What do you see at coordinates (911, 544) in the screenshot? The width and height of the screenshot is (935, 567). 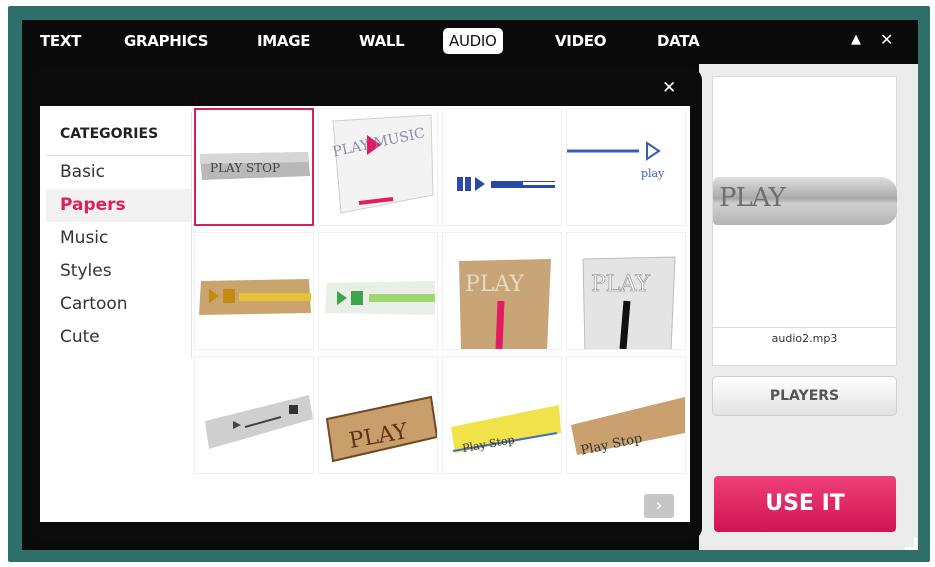 I see `resize-grip-icon` at bounding box center [911, 544].